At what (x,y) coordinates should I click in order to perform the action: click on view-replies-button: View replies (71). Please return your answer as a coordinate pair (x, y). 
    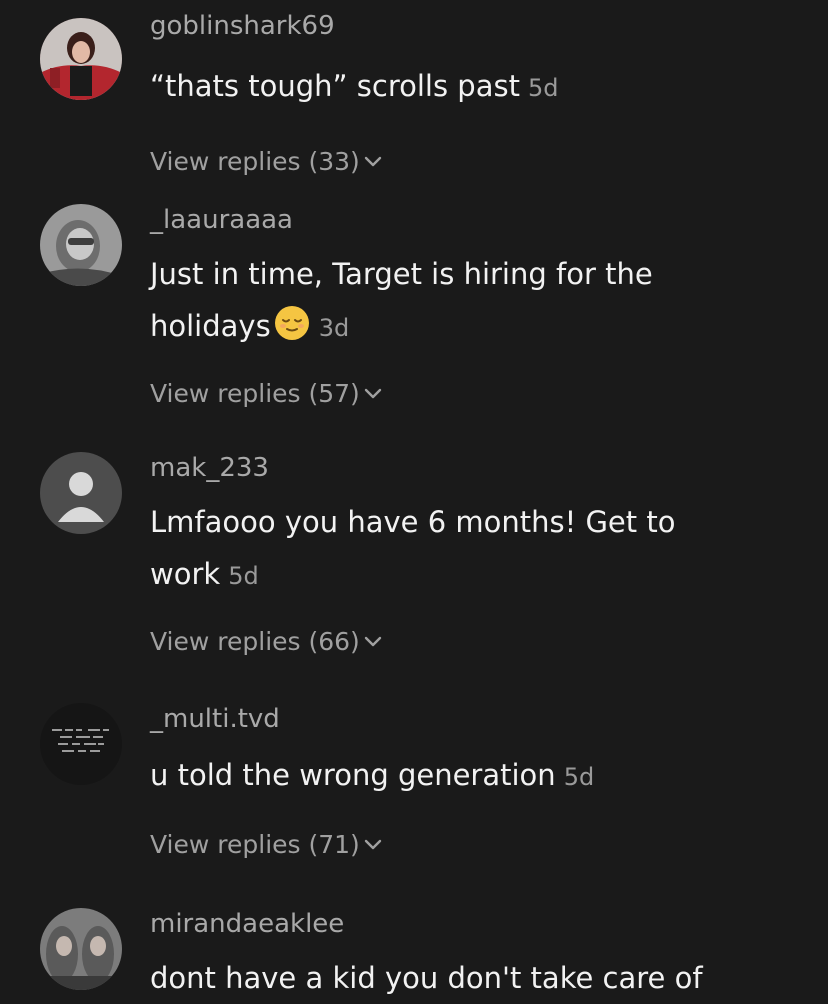
    Looking at the image, I should click on (266, 845).